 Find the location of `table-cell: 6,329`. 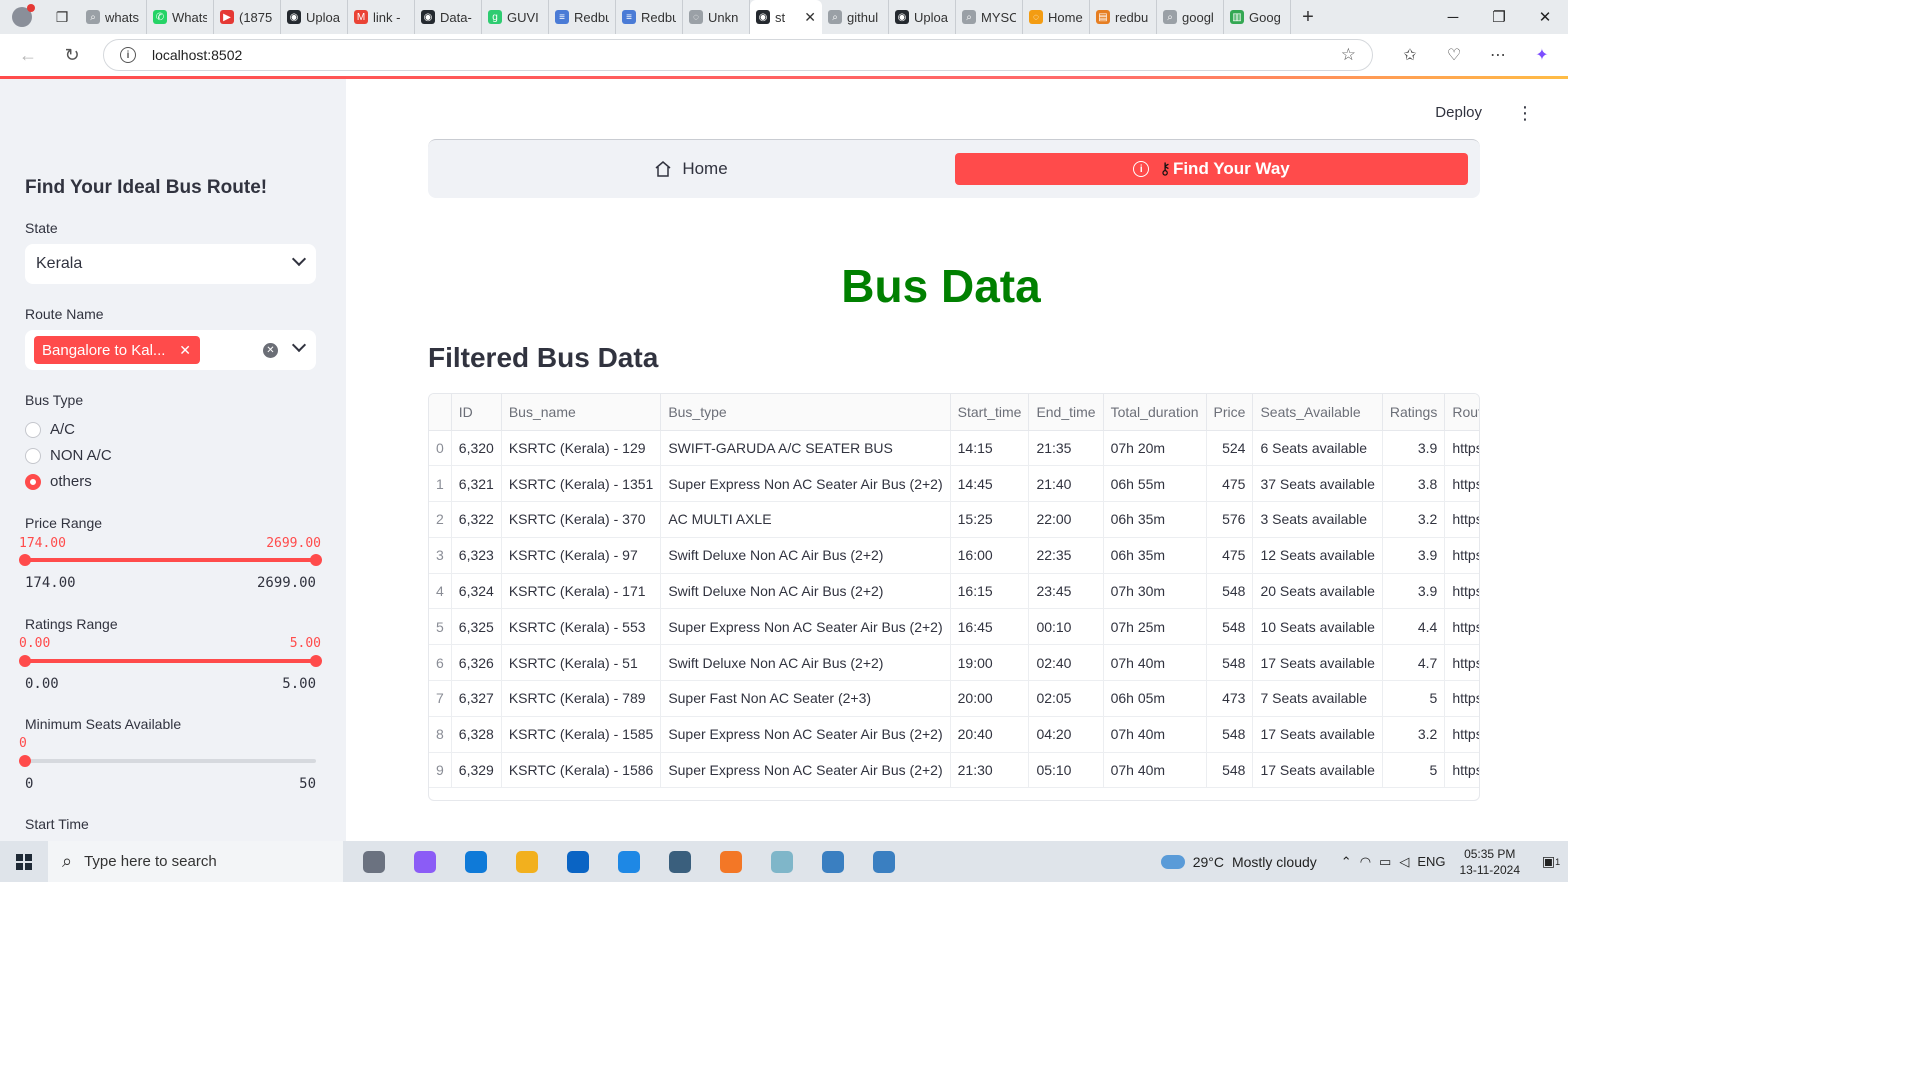

table-cell: 6,329 is located at coordinates (476, 770).